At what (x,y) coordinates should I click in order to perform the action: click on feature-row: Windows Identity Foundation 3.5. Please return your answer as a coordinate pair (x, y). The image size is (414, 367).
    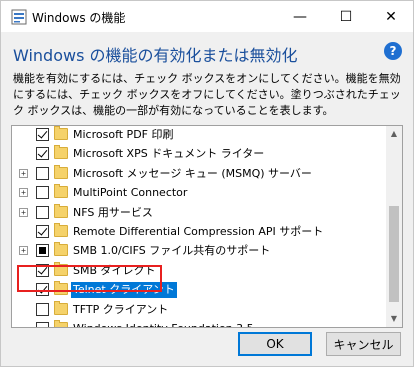
    Looking at the image, I should click on (202, 323).